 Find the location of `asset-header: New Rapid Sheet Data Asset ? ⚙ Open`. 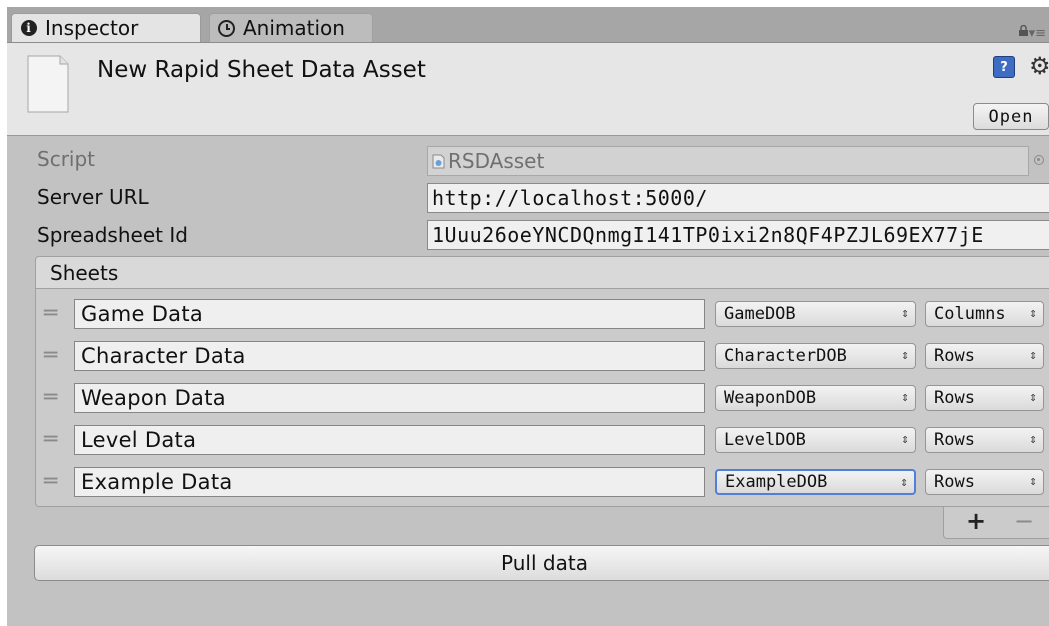

asset-header: New Rapid Sheet Data Asset ? ⚙ Open is located at coordinates (528, 89).